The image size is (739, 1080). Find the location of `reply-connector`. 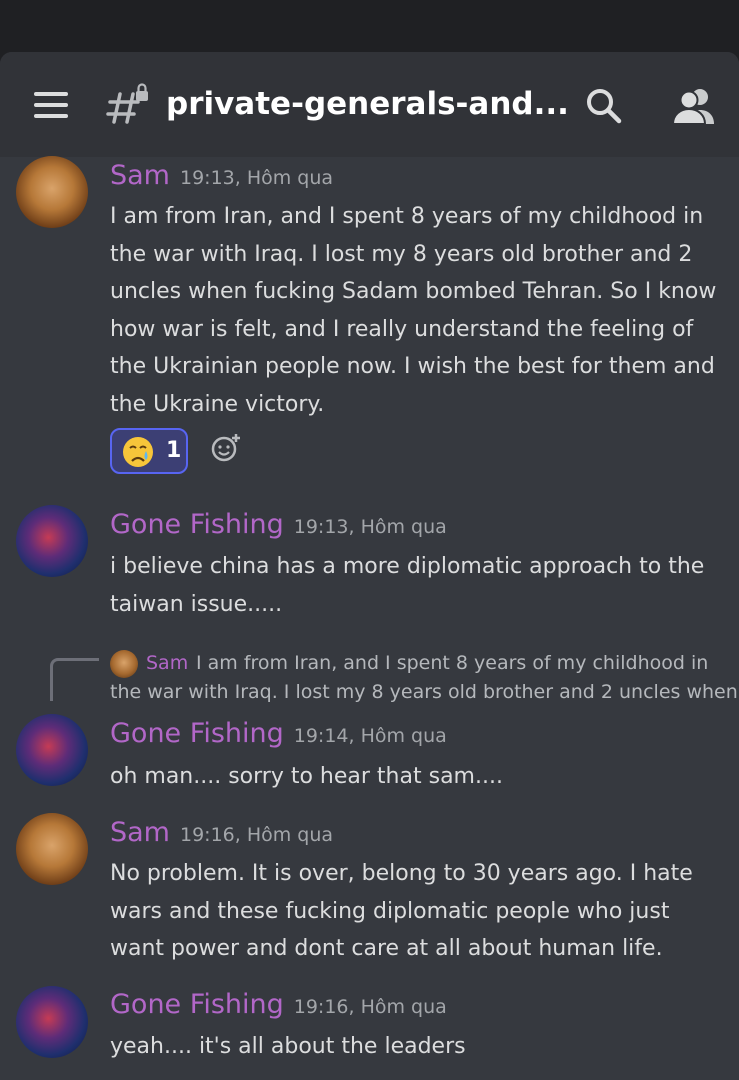

reply-connector is located at coordinates (74, 679).